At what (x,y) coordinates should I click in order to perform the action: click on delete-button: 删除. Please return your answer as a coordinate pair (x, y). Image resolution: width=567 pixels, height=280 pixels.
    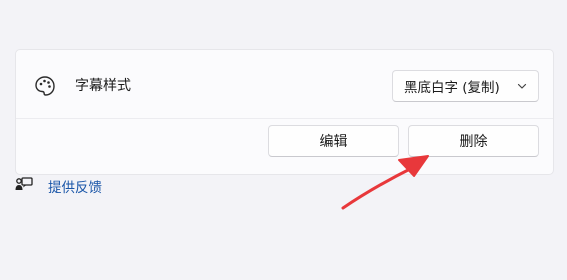
    Looking at the image, I should click on (473, 141).